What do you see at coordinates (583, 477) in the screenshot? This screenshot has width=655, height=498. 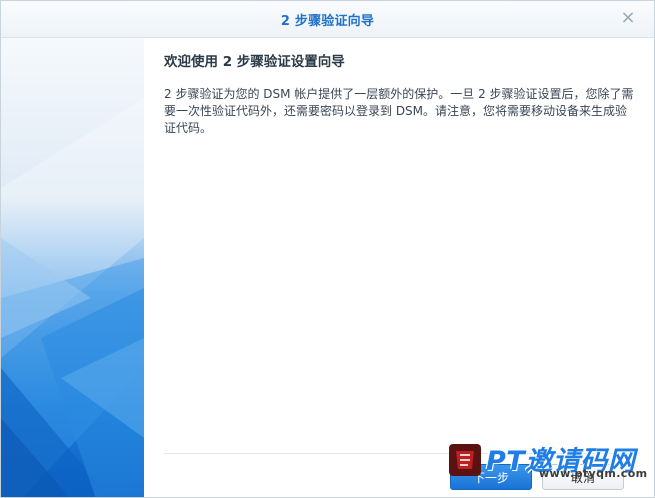 I see `cancel-button: 取消` at bounding box center [583, 477].